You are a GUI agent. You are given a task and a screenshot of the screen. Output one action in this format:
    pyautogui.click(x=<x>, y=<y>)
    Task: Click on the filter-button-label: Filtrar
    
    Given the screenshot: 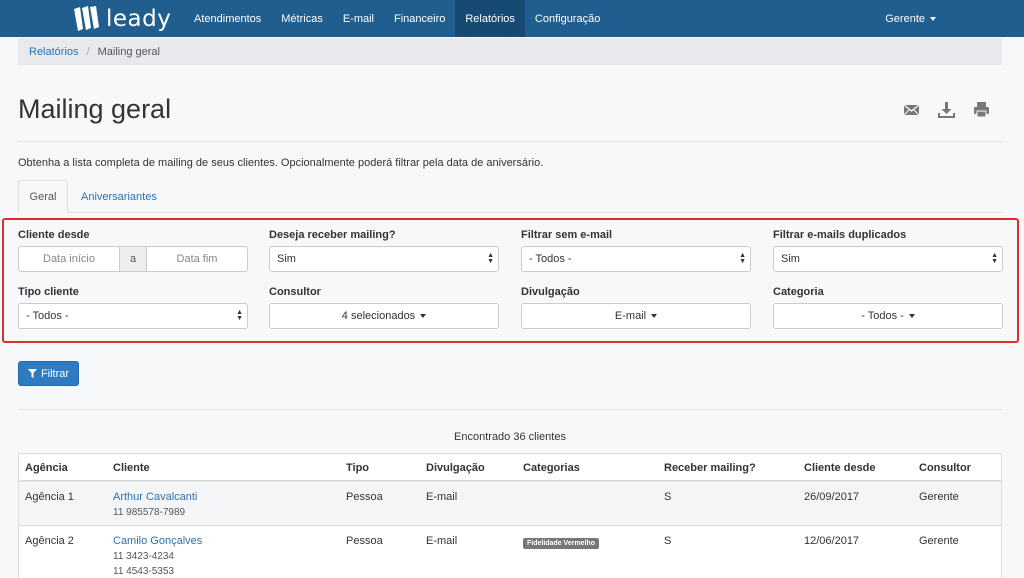 What is the action you would take?
    pyautogui.click(x=55, y=373)
    